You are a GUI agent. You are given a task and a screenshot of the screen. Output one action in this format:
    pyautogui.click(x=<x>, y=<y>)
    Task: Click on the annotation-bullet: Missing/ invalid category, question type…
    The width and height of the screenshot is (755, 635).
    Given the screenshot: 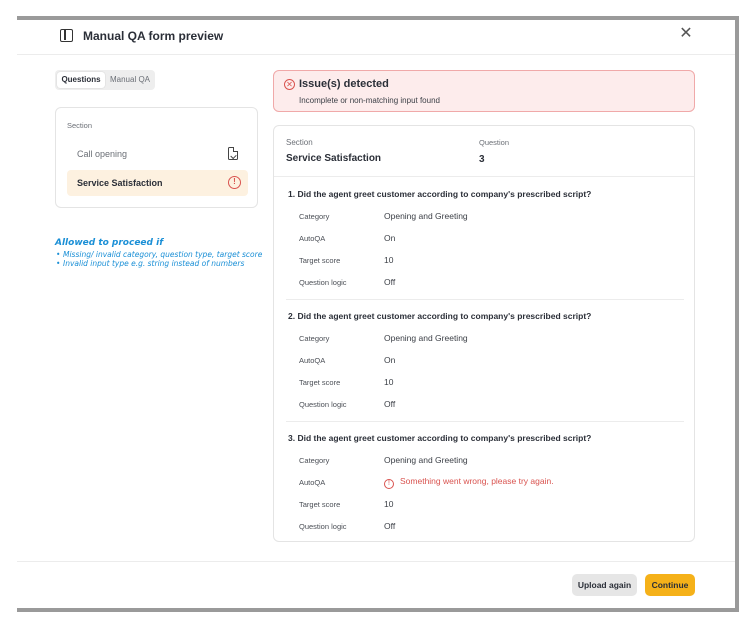 What is the action you would take?
    pyautogui.click(x=160, y=254)
    